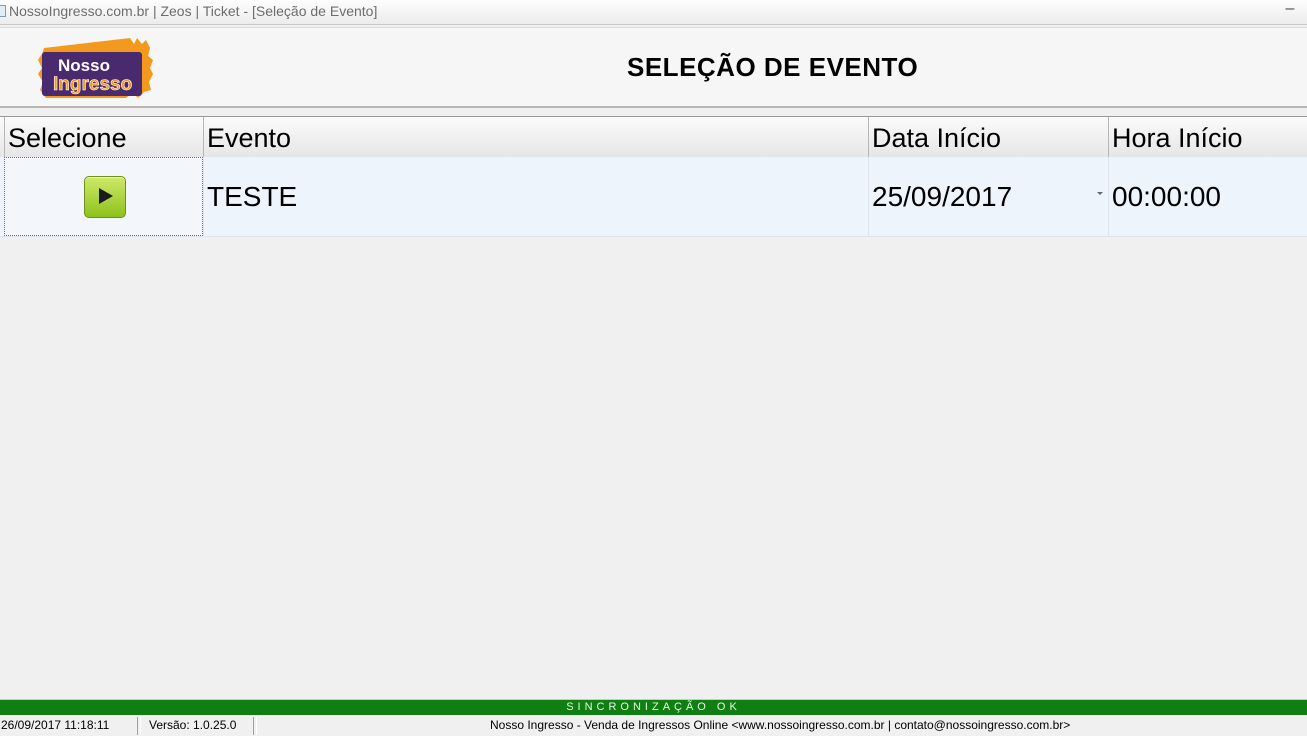 This screenshot has height=736, width=1307. Describe the element at coordinates (773, 67) in the screenshot. I see `page-title: SELEÇÃO DE EVENTO` at that location.